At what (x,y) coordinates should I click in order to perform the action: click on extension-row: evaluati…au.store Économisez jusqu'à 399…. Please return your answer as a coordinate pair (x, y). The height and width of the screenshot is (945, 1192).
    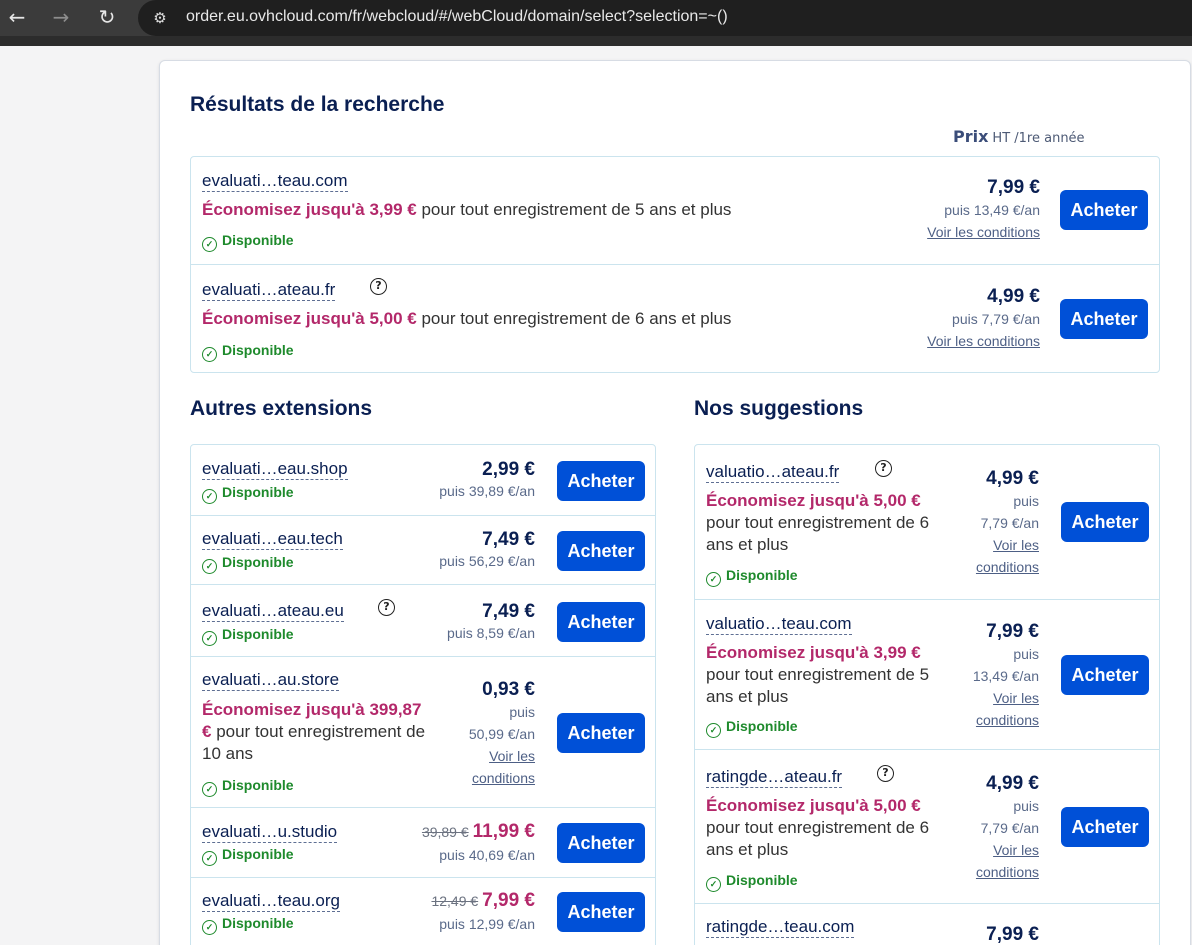
    Looking at the image, I should click on (423, 731).